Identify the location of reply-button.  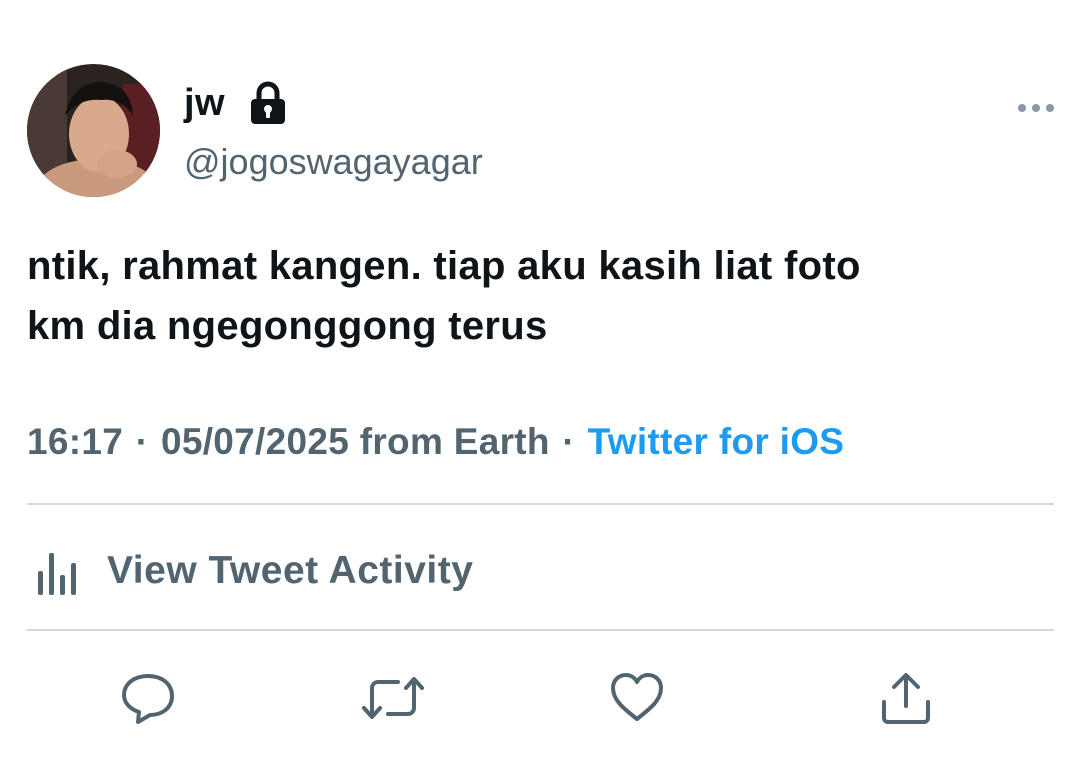
(148, 698).